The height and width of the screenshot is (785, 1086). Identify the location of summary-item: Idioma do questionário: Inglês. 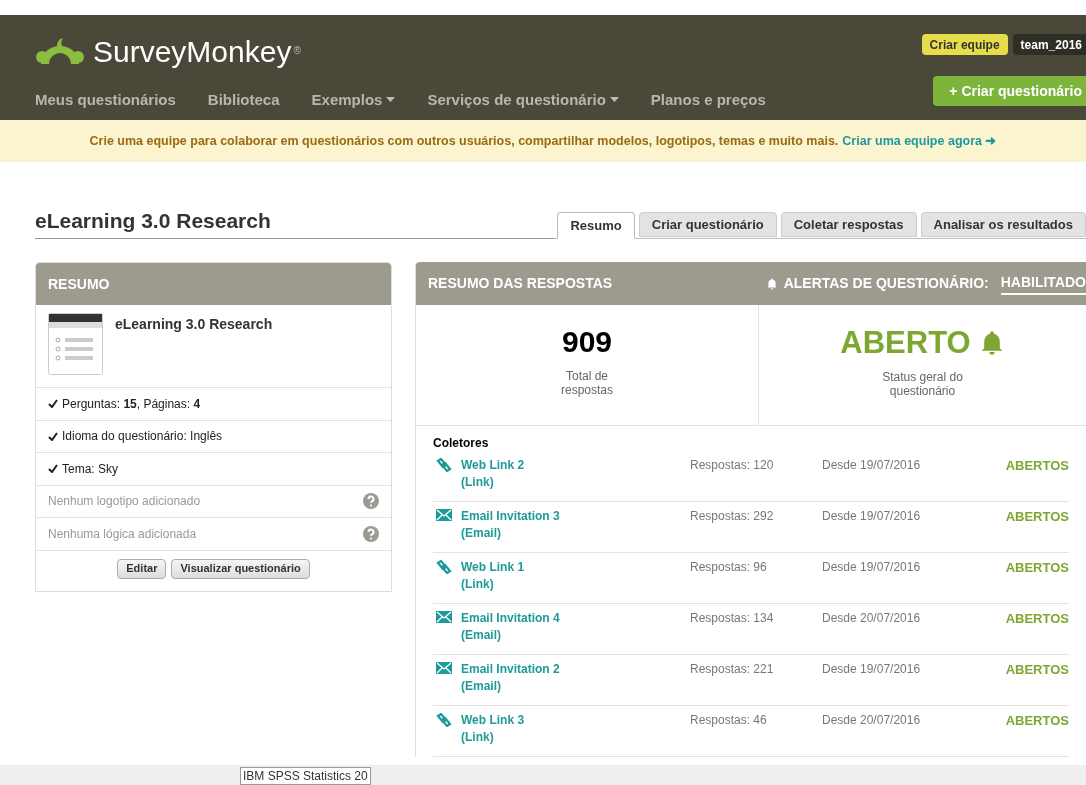
(142, 436).